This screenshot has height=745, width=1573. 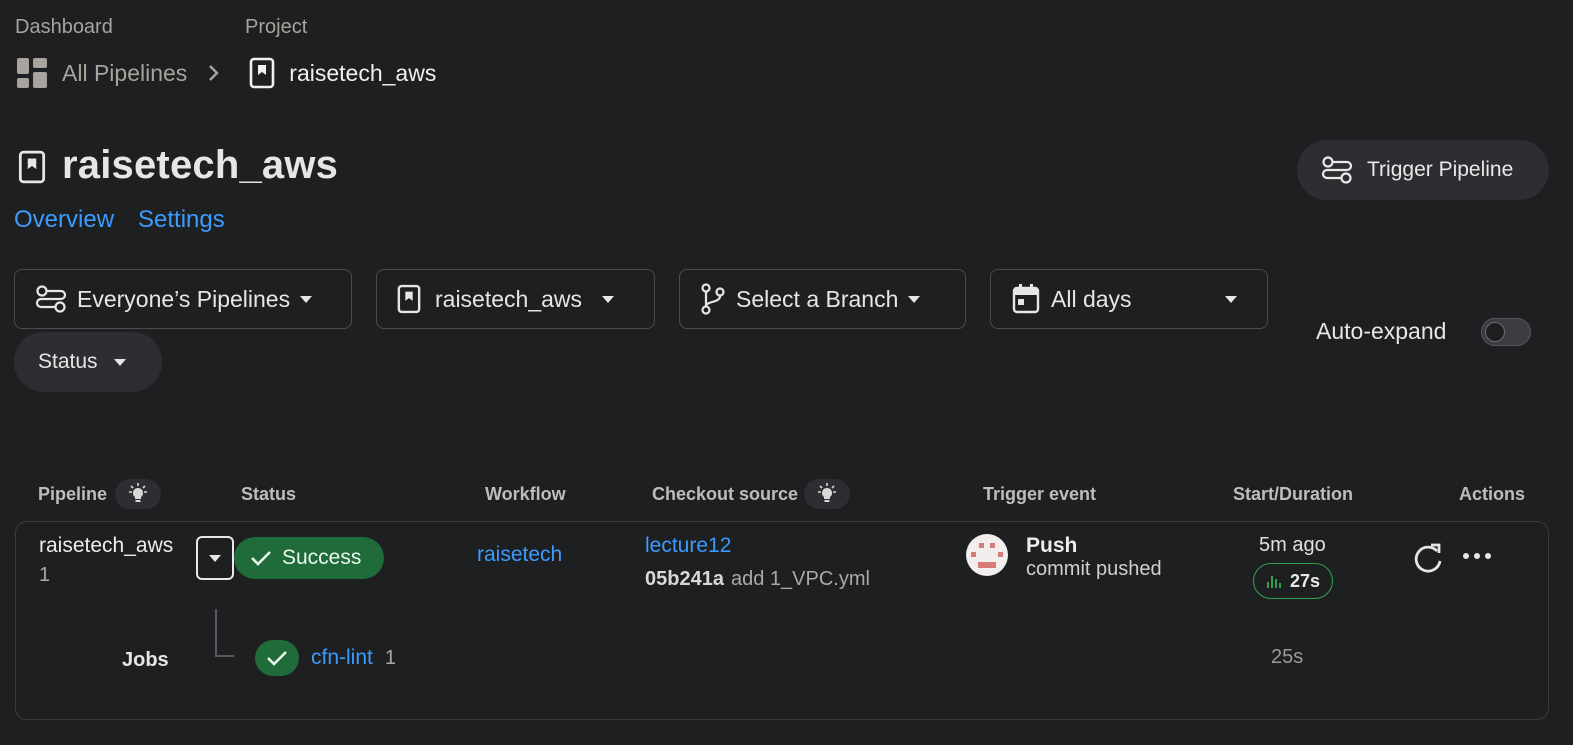 I want to click on expand-toggle-button, so click(x=215, y=558).